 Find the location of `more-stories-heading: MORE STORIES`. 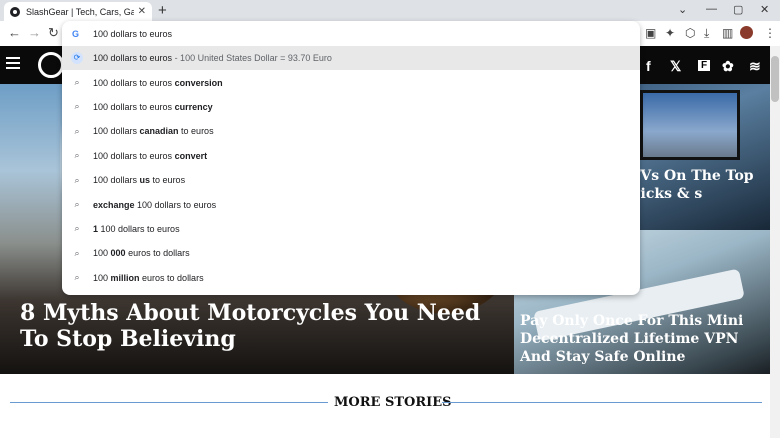

more-stories-heading: MORE STORIES is located at coordinates (393, 402).